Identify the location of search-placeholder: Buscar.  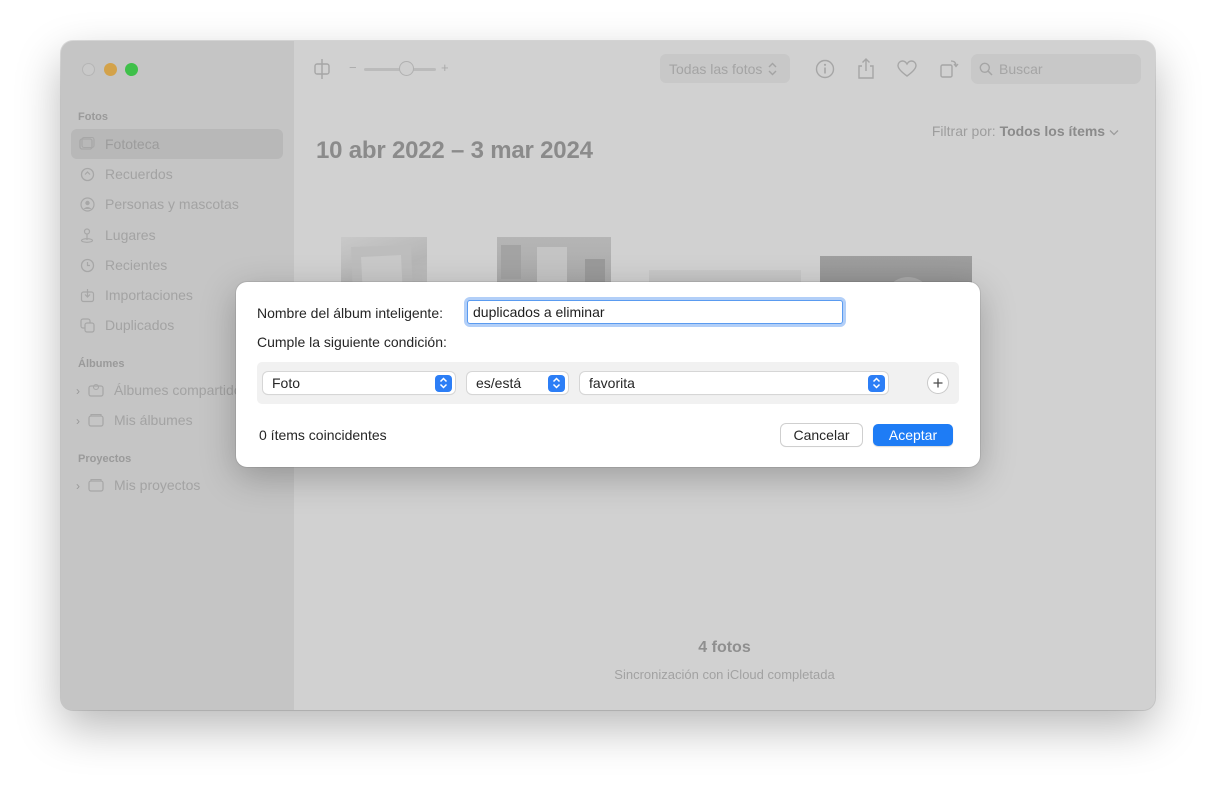
(1021, 69).